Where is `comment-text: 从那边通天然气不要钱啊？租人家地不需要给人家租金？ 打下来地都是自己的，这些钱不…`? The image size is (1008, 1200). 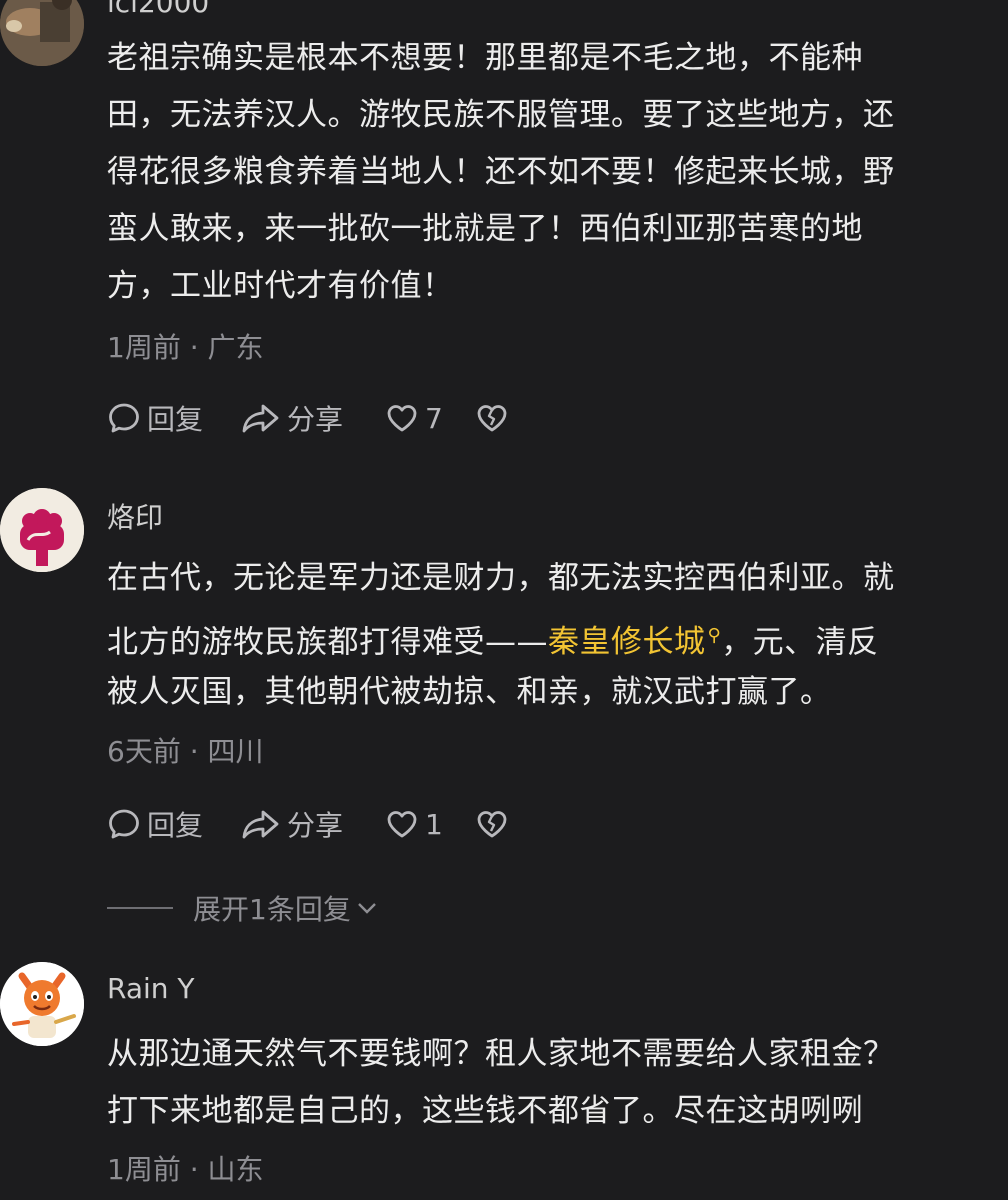
comment-text: 从那边通天然气不要钱啊？租人家地不需要给人家租金？ 打下来地都是自己的，这些钱不… is located at coordinates (547, 1083).